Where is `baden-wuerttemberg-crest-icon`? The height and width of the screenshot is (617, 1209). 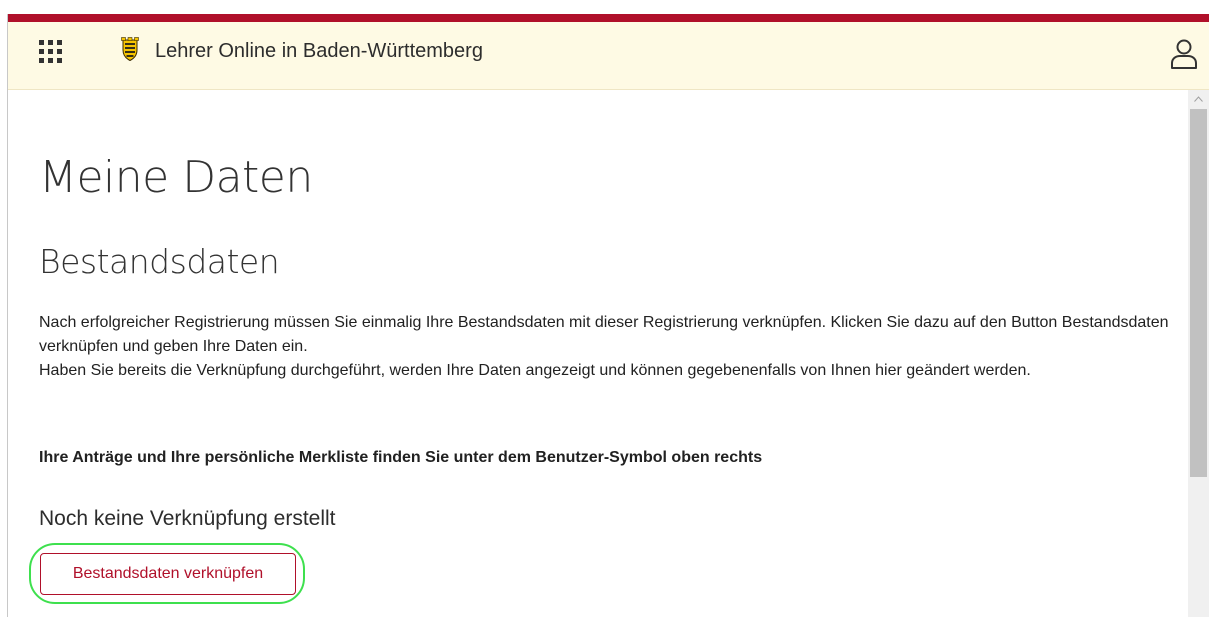 baden-wuerttemberg-crest-icon is located at coordinates (130, 49).